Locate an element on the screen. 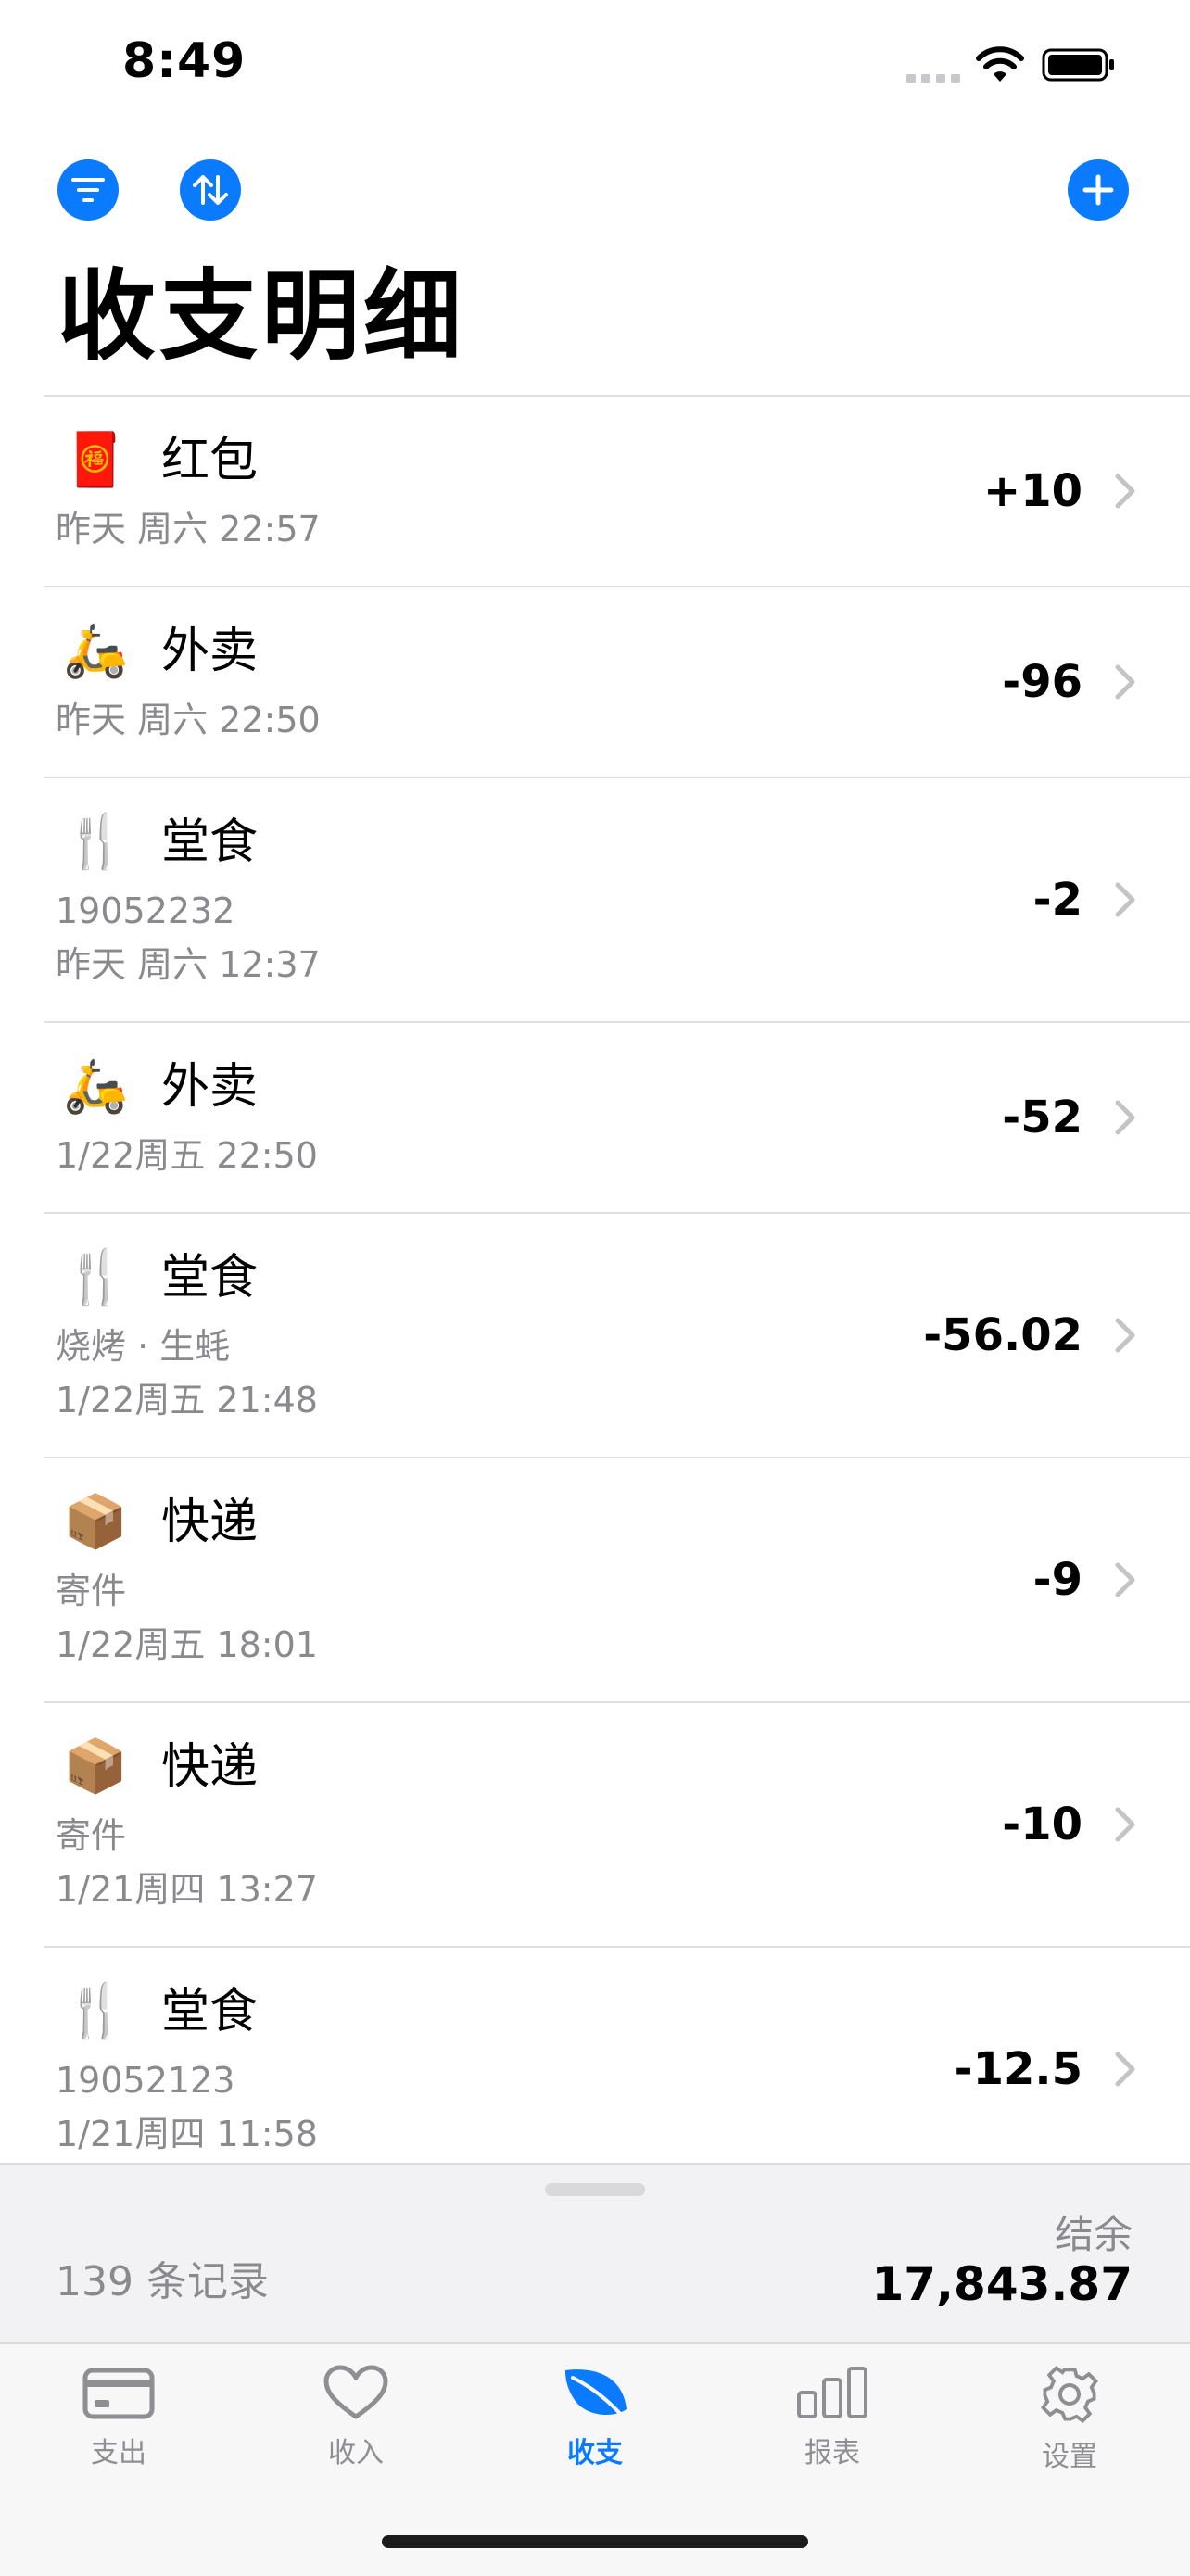 The image size is (1190, 2576). transaction-time: 1/22周五 18:01 is located at coordinates (187, 1644).